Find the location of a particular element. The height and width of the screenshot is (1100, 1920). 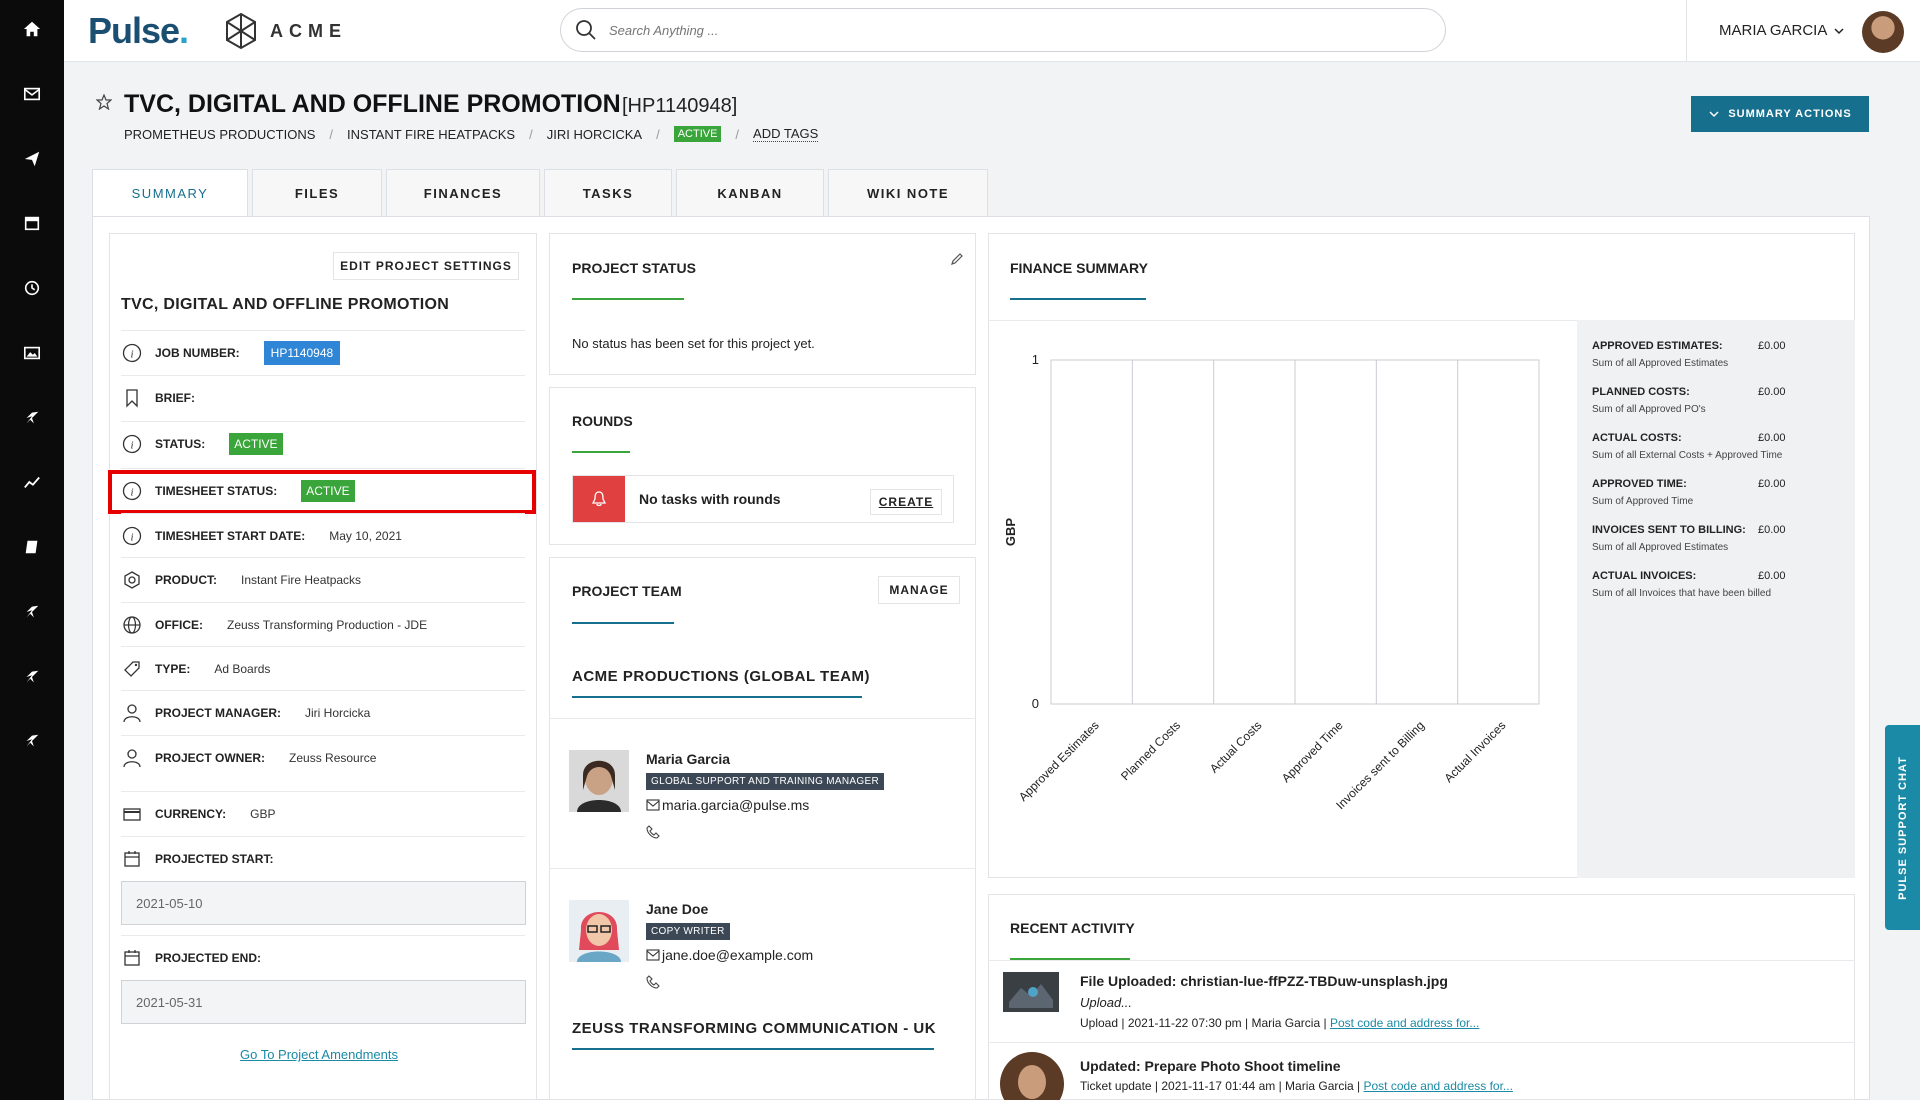

svg-text: i is located at coordinates (131, 445).